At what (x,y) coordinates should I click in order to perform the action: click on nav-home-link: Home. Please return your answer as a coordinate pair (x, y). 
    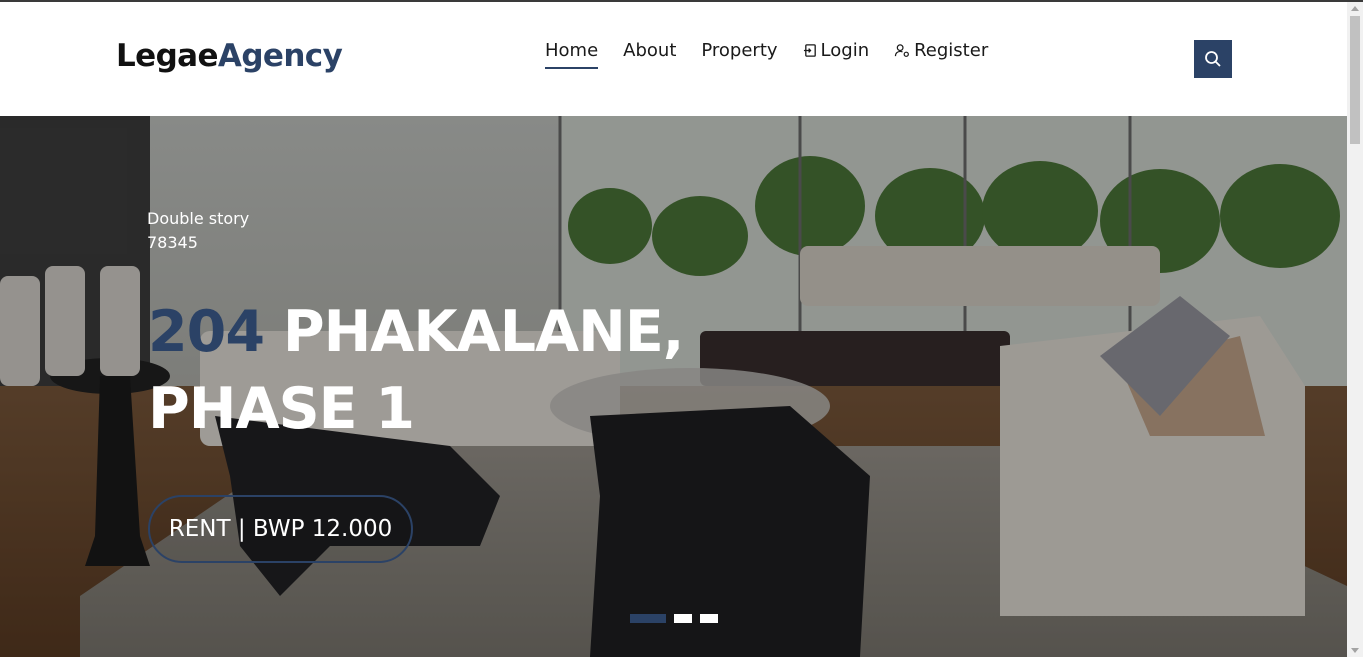
    Looking at the image, I should click on (572, 54).